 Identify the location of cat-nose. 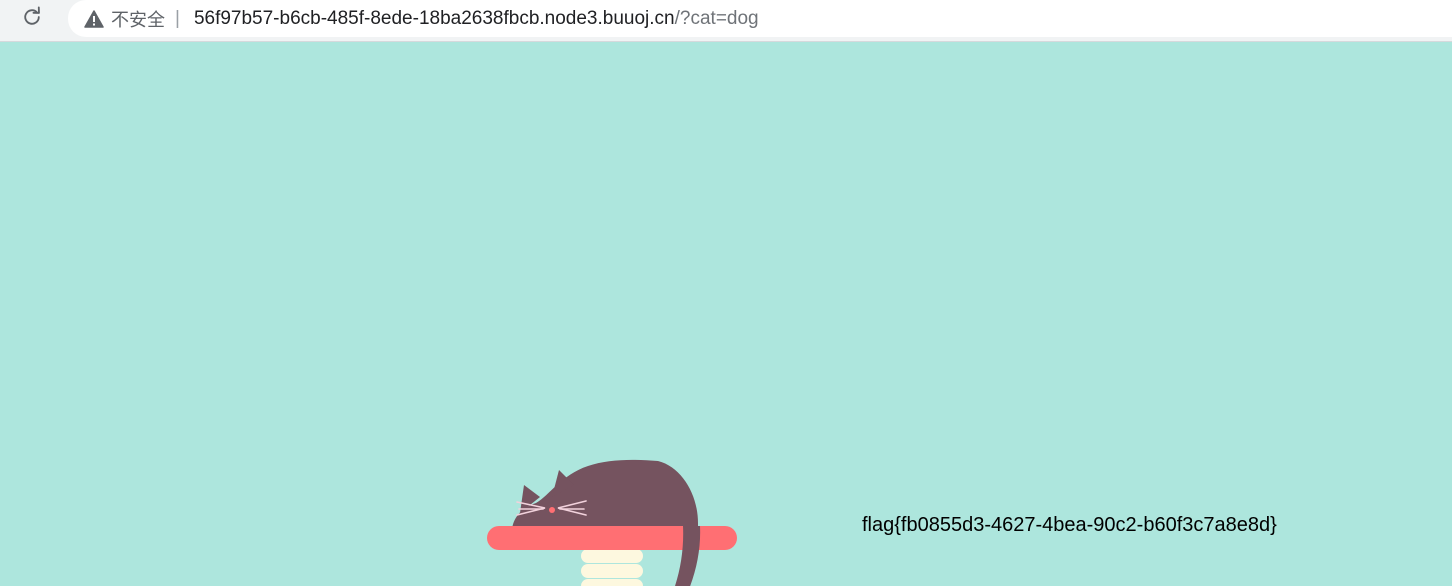
(552, 510).